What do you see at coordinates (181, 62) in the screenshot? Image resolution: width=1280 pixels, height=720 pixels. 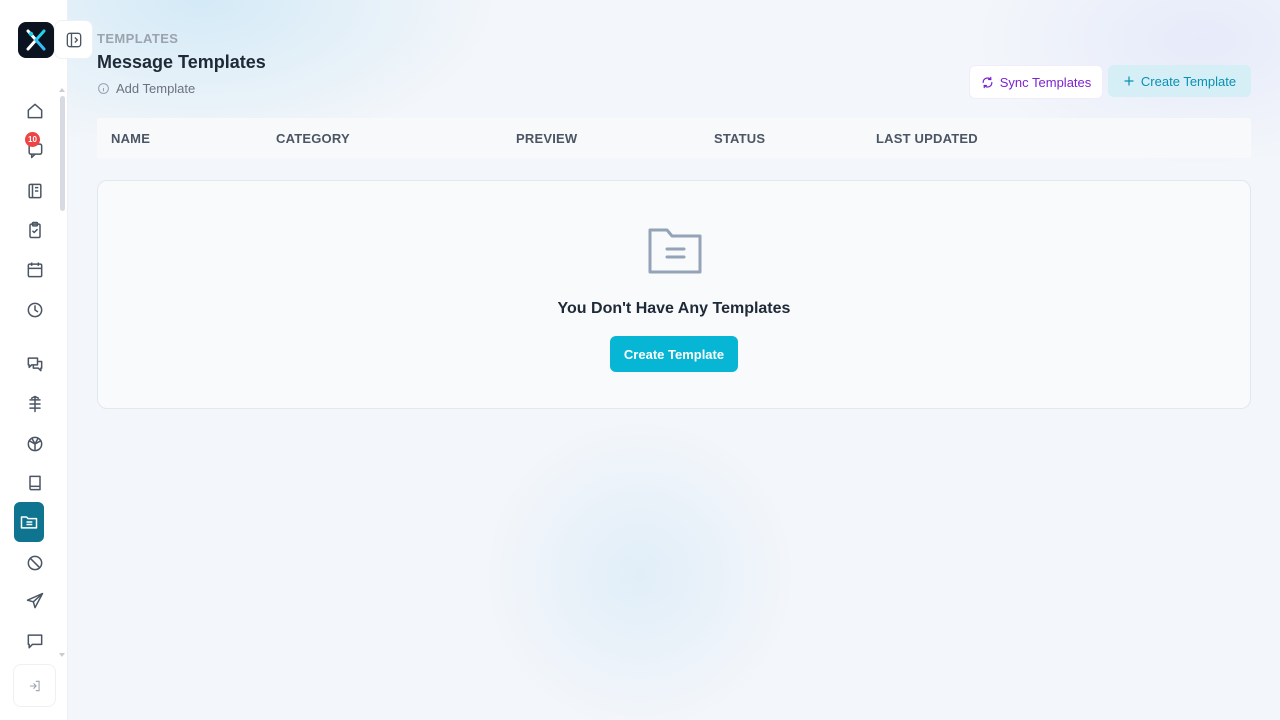 I see `page-title: Message Templates` at bounding box center [181, 62].